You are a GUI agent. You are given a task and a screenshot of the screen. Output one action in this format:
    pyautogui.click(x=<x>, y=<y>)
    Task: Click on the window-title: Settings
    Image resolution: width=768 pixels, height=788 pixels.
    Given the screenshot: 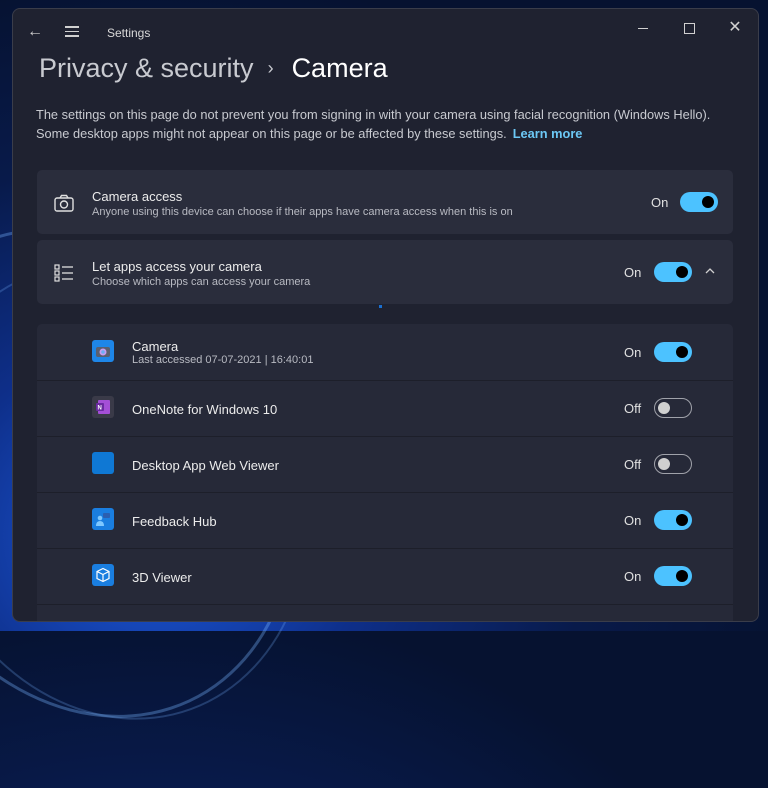 What is the action you would take?
    pyautogui.click(x=129, y=33)
    